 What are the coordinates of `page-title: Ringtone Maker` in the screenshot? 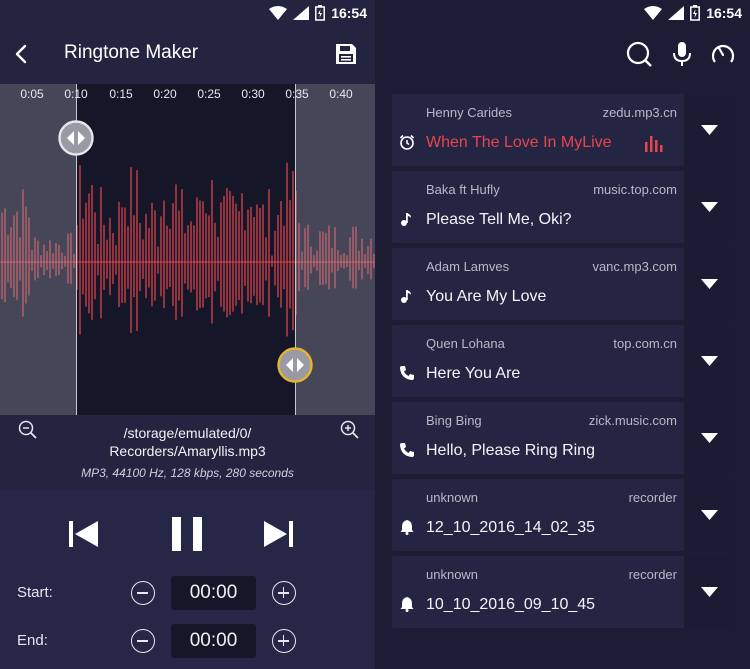 It's located at (131, 52).